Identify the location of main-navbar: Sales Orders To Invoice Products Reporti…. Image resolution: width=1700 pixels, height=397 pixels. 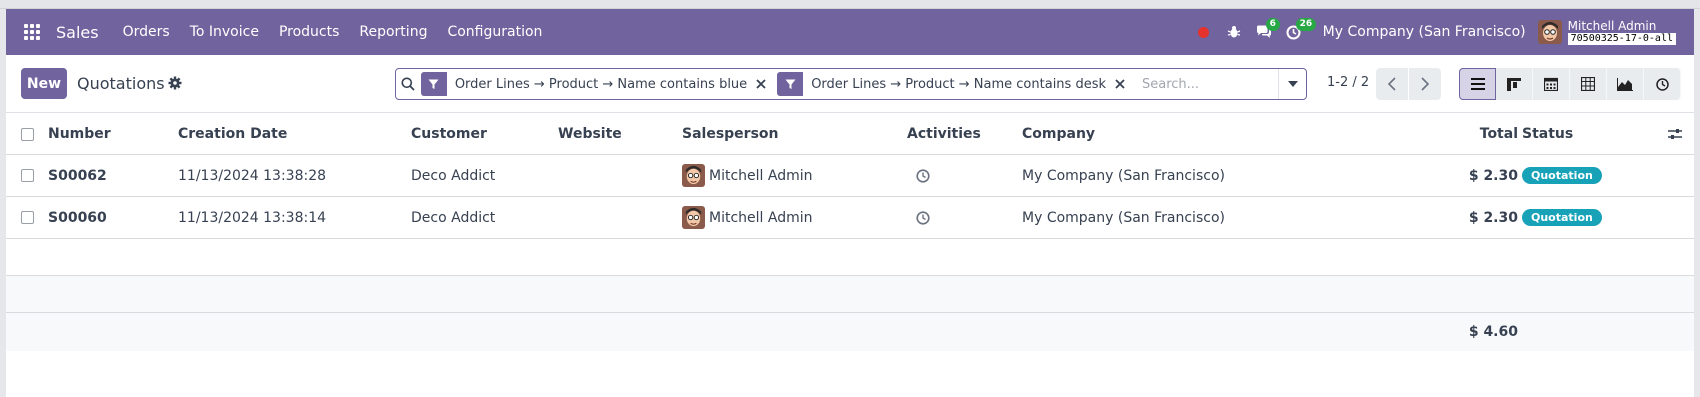
(850, 32).